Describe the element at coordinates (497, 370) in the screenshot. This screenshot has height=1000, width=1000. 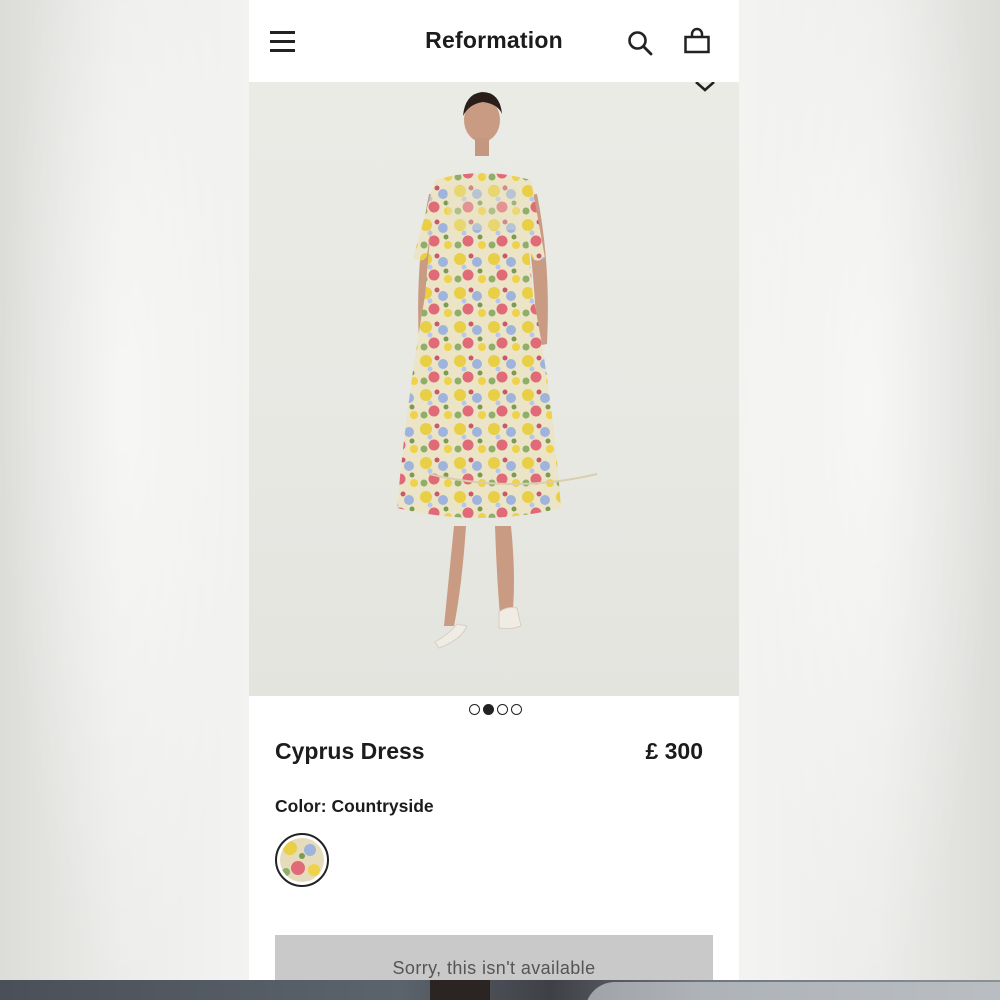
I see `model-illustration` at that location.